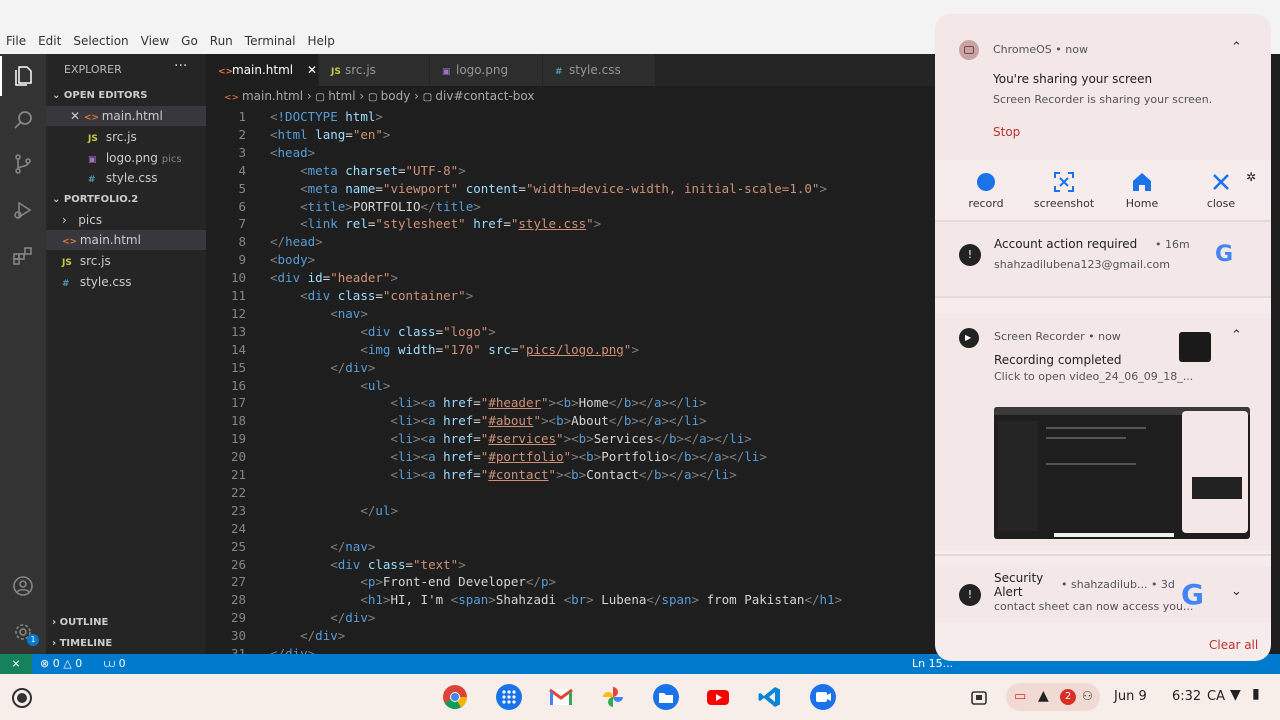 This screenshot has width=1280, height=720. Describe the element at coordinates (126, 220) in the screenshot. I see `folder-item-pics: › pics` at that location.